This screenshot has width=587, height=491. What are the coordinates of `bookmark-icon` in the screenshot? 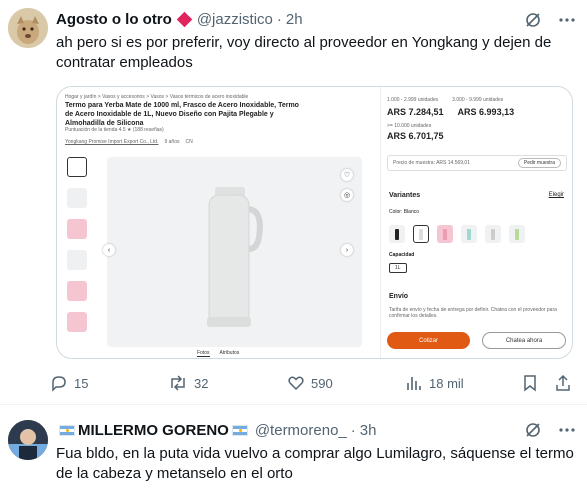 It's located at (530, 383).